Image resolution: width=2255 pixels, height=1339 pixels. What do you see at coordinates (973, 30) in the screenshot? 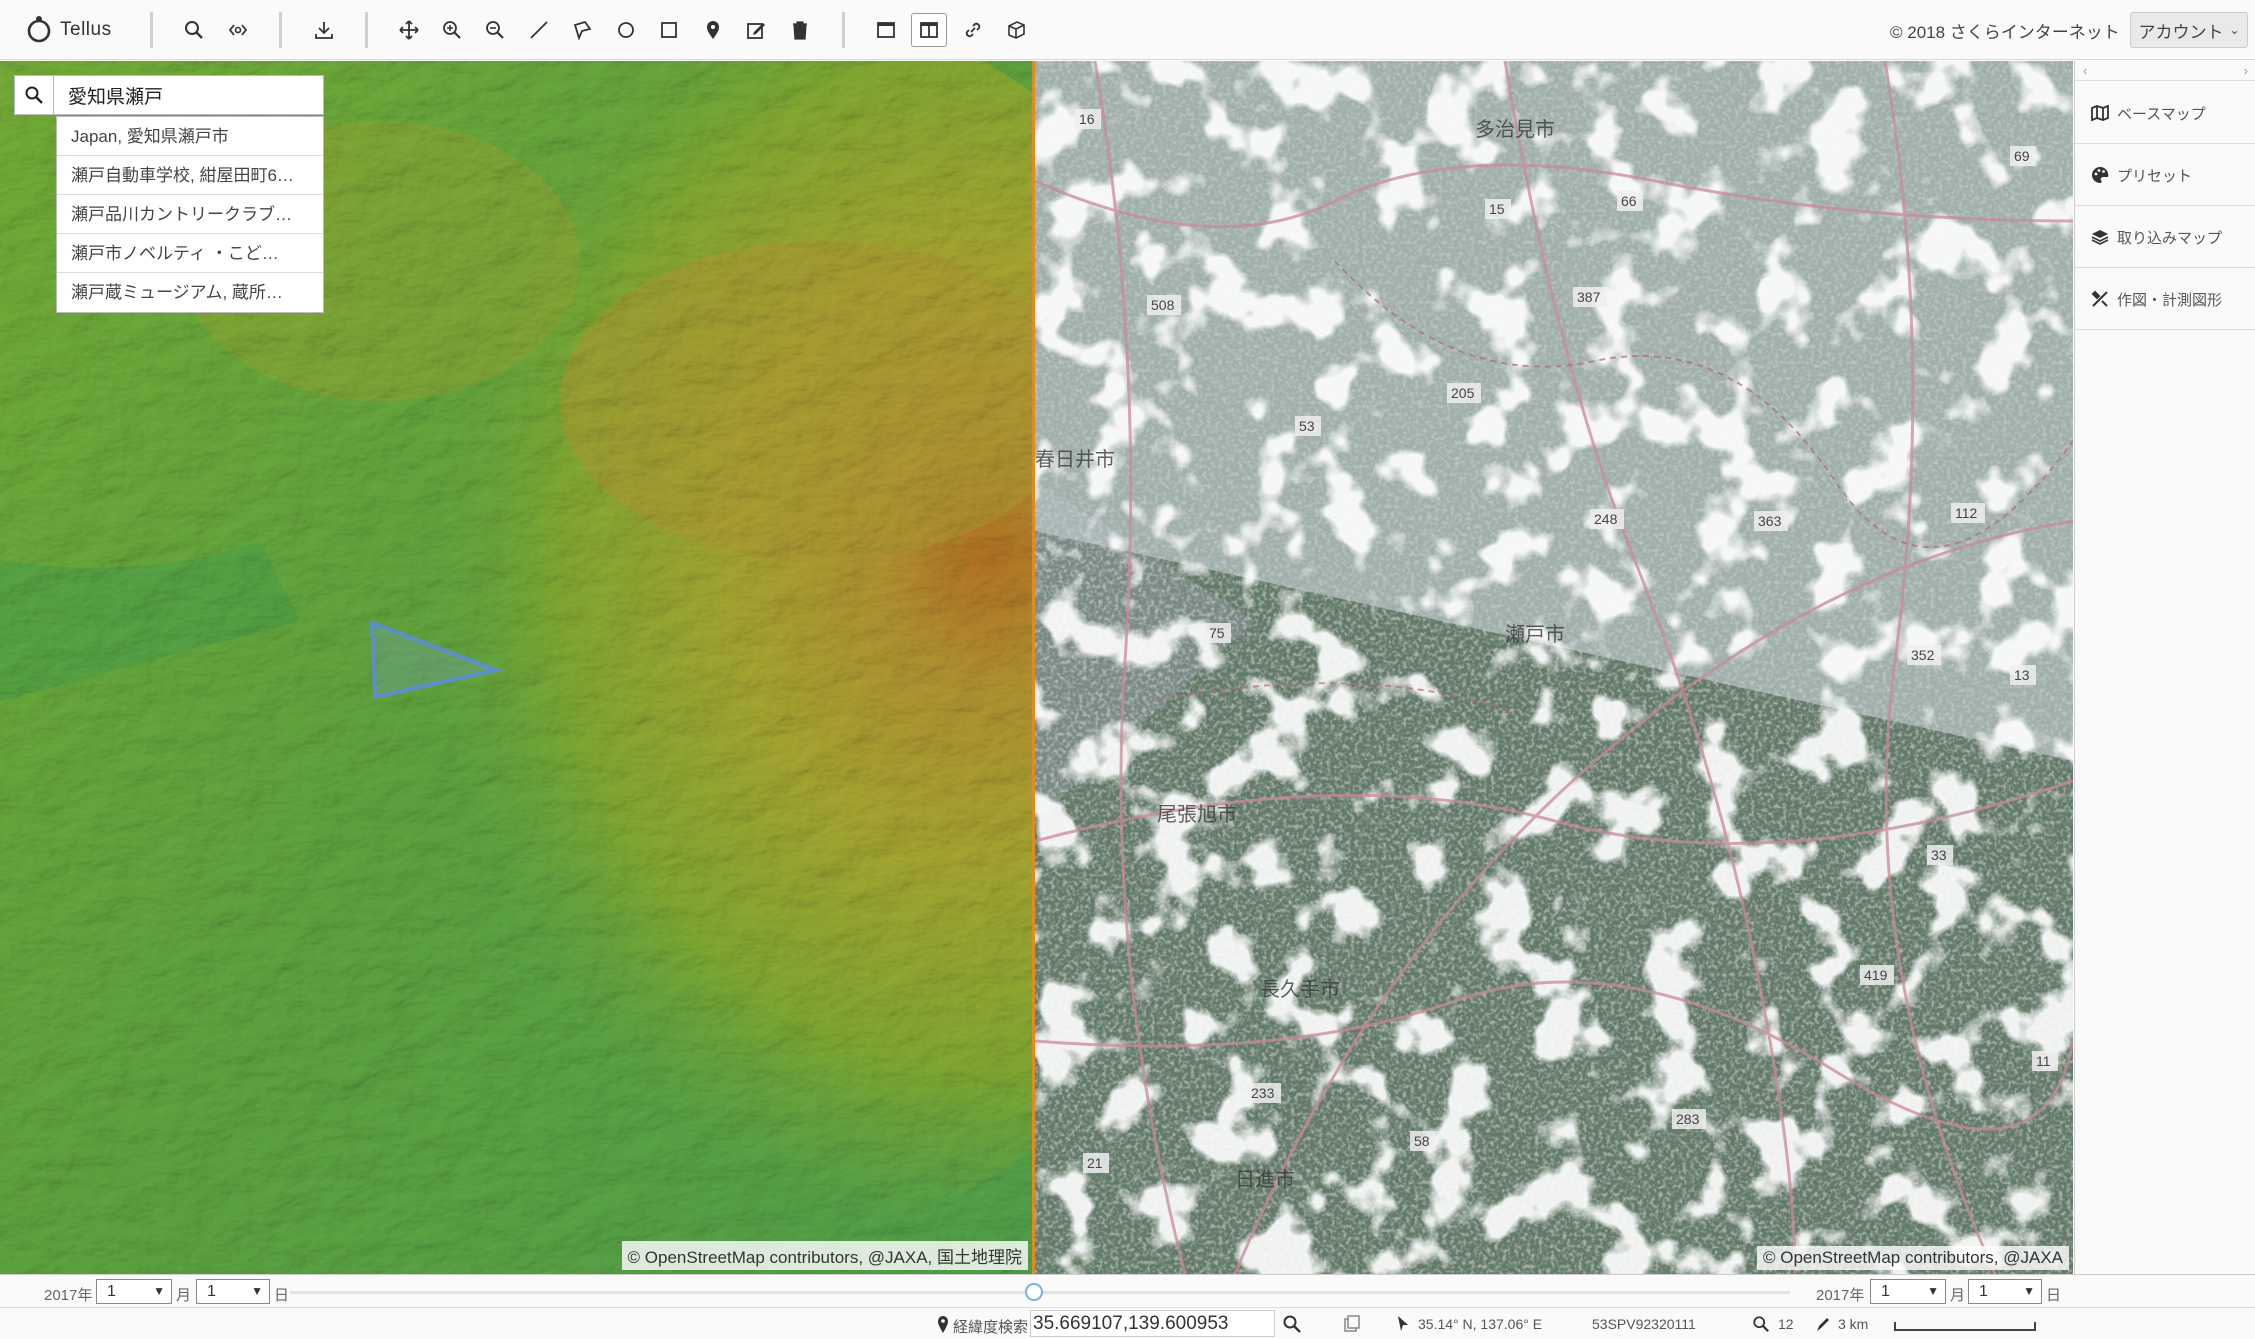
I see `sync-maps-button` at bounding box center [973, 30].